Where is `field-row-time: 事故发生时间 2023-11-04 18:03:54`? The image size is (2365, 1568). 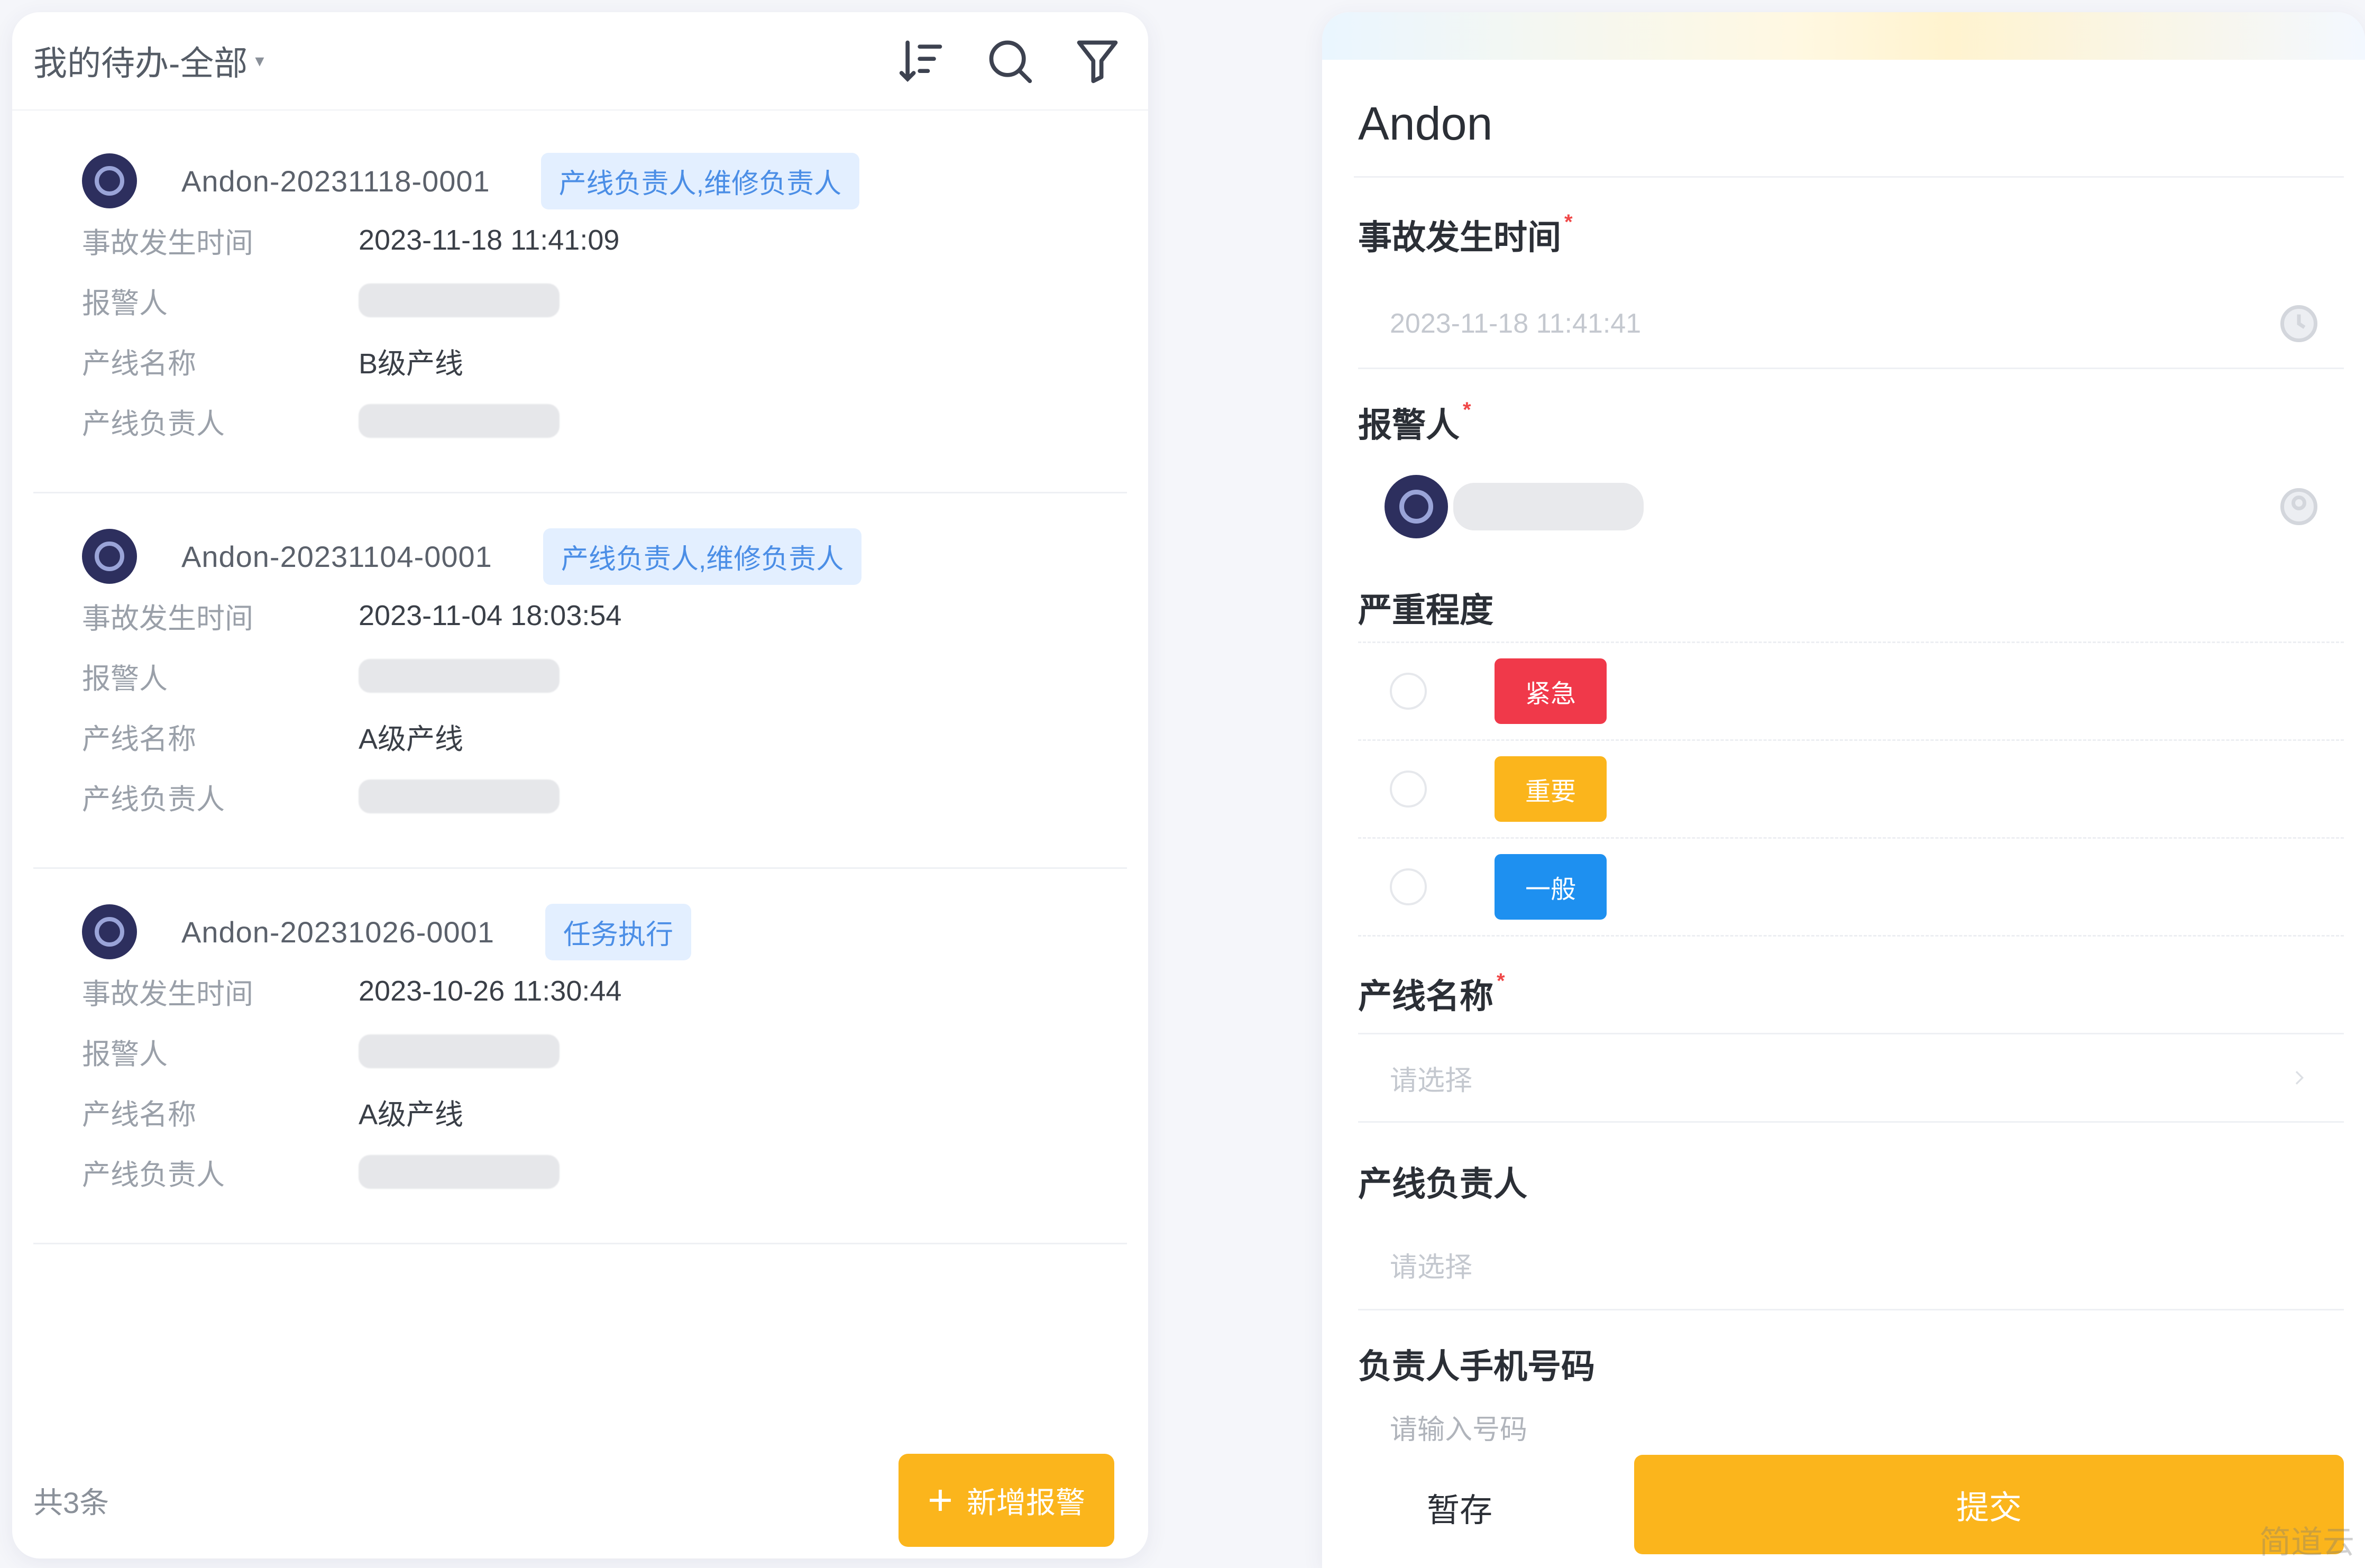 field-row-time: 事故发生时间 2023-11-04 18:03:54 is located at coordinates (604, 615).